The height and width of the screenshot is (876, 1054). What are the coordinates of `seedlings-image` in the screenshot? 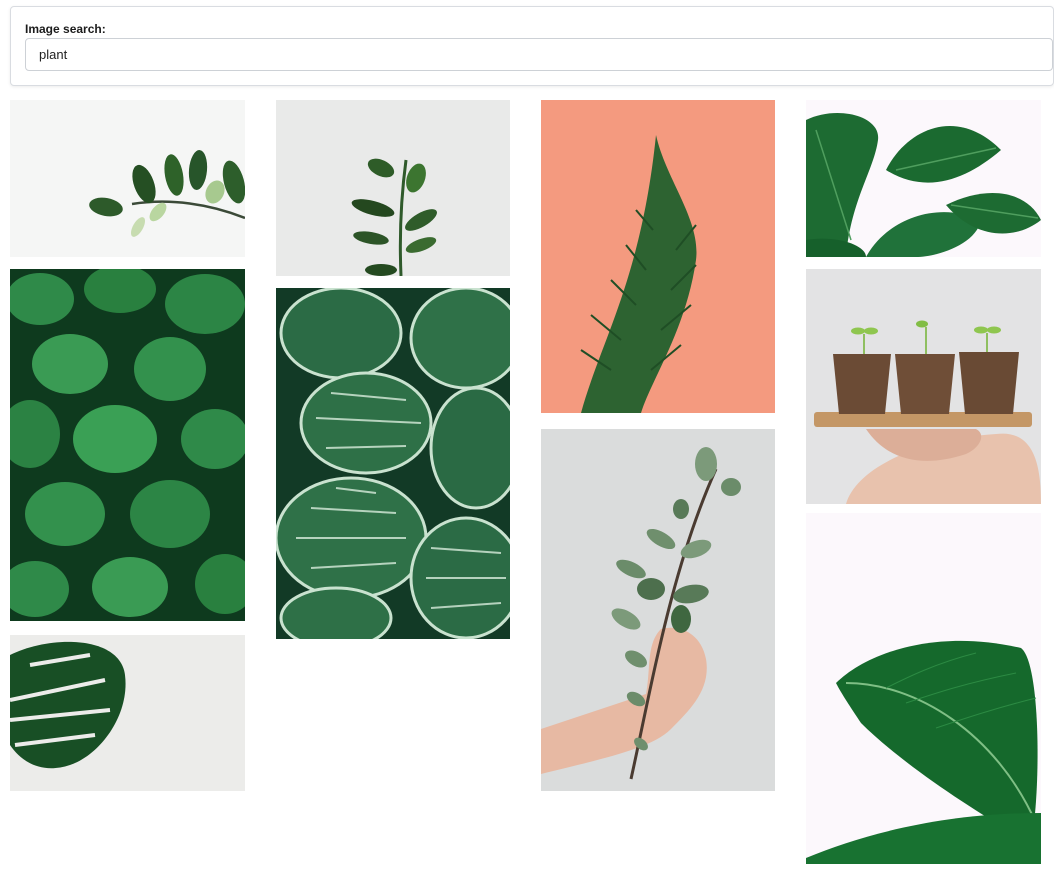 It's located at (923, 386).